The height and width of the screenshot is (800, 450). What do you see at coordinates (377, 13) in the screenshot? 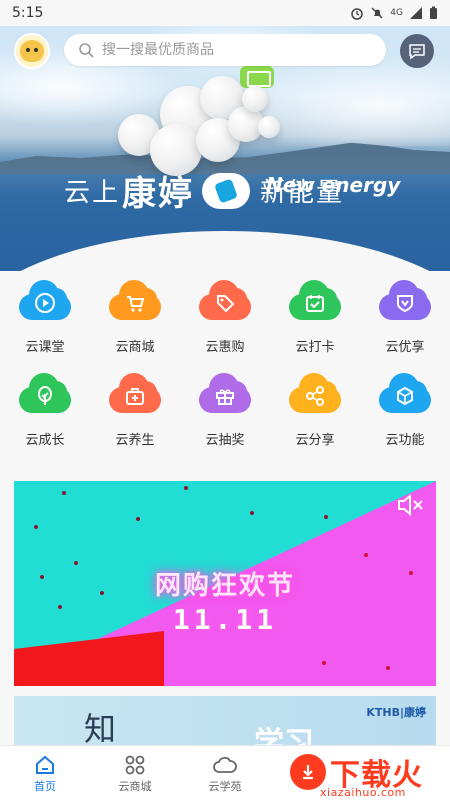
I see `mute-notification-icon` at bounding box center [377, 13].